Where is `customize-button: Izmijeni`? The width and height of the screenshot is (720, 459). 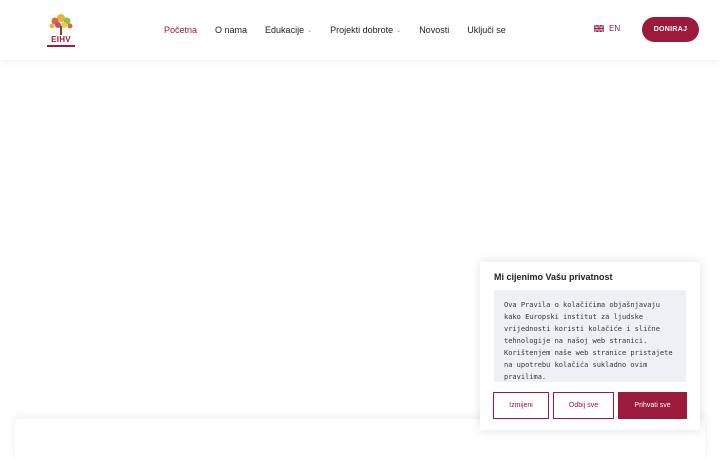
customize-button: Izmijeni is located at coordinates (521, 405).